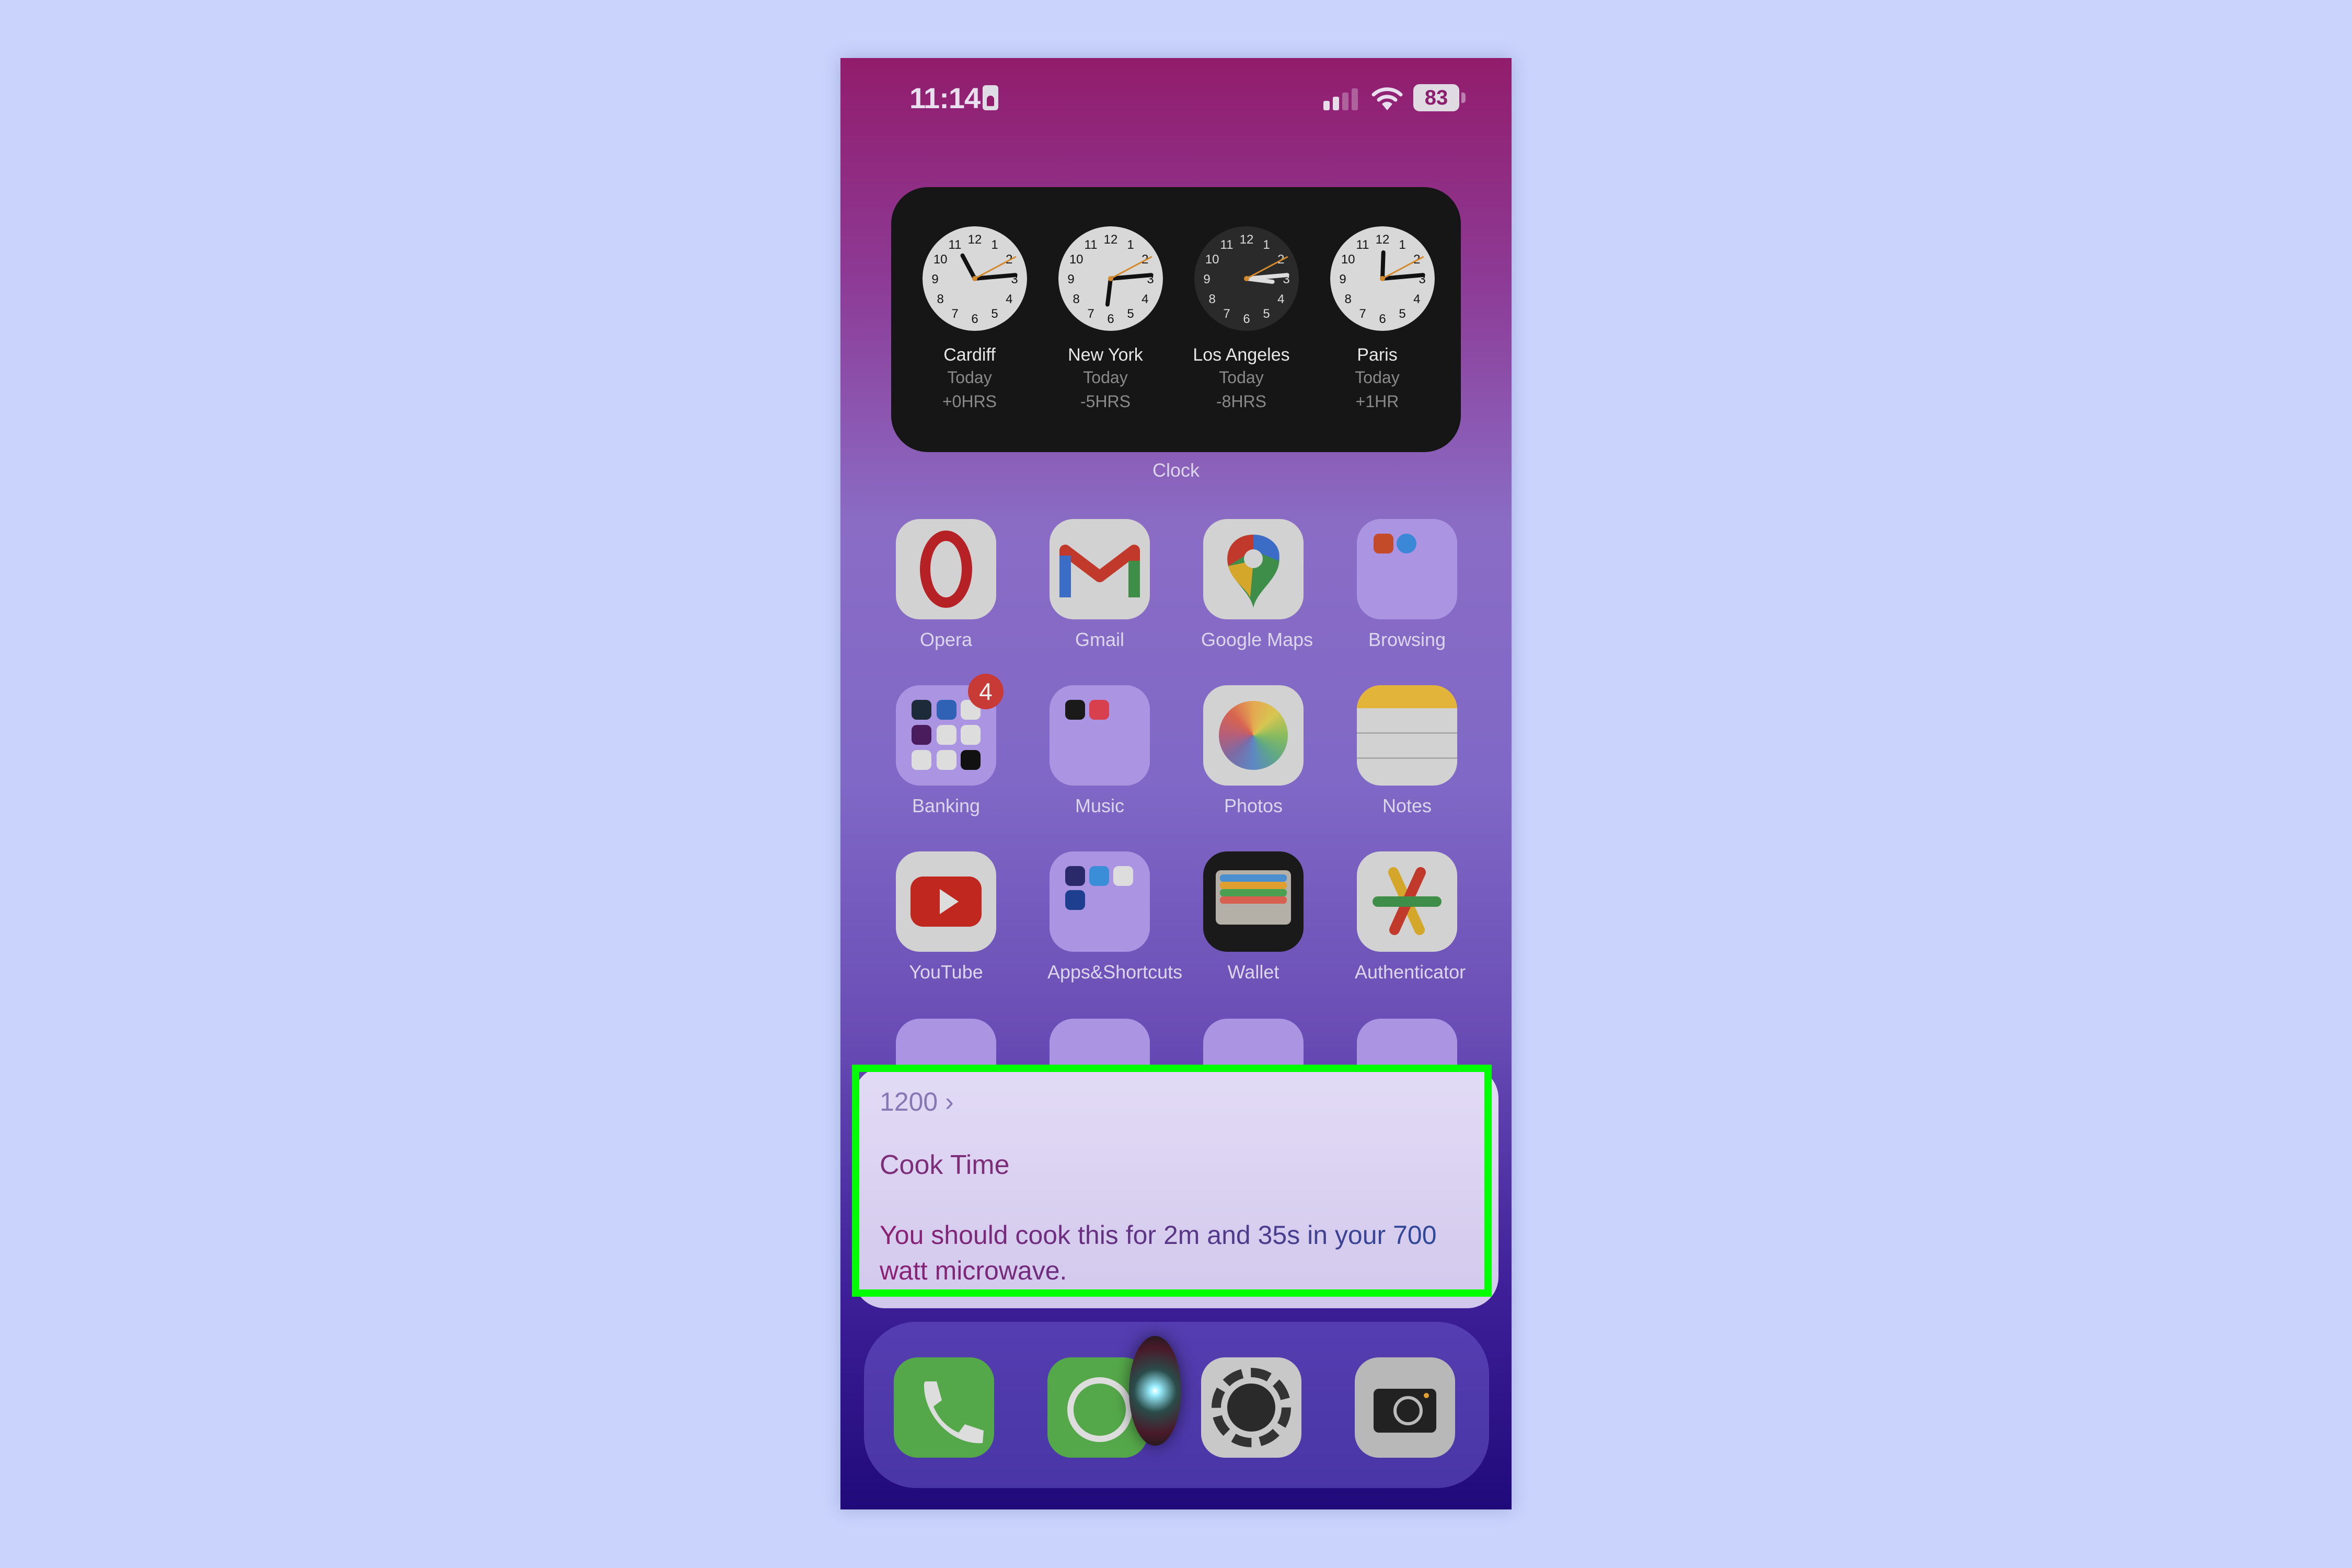 The image size is (2352, 1568). What do you see at coordinates (1115, 972) in the screenshot?
I see `app-label: Apps&Shortcuts` at bounding box center [1115, 972].